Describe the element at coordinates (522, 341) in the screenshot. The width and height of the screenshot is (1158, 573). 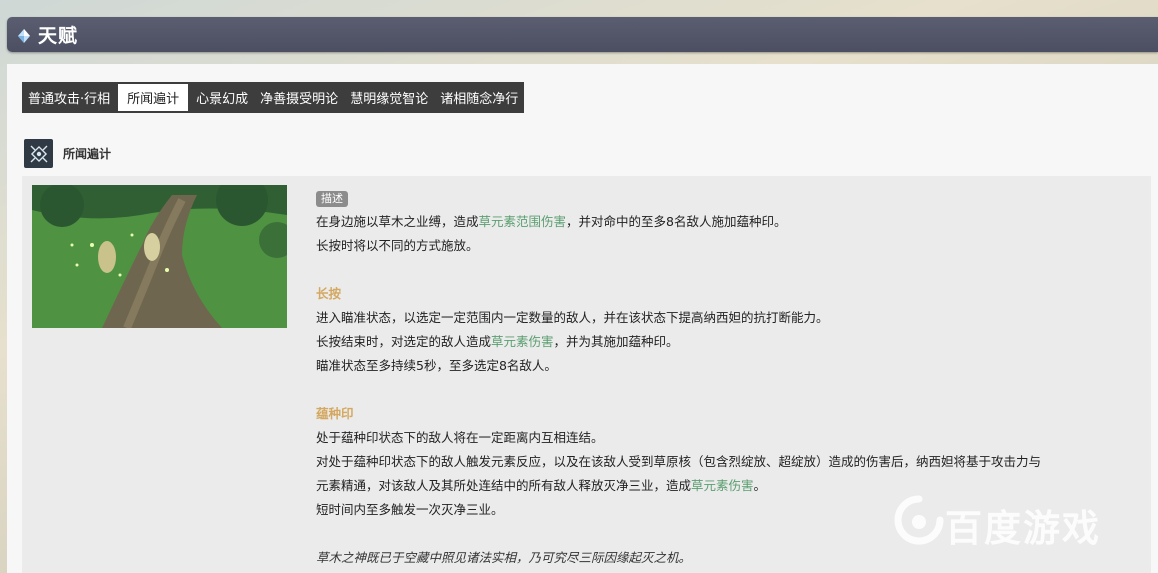
I see `dendro-damage: 草元素伤害` at that location.